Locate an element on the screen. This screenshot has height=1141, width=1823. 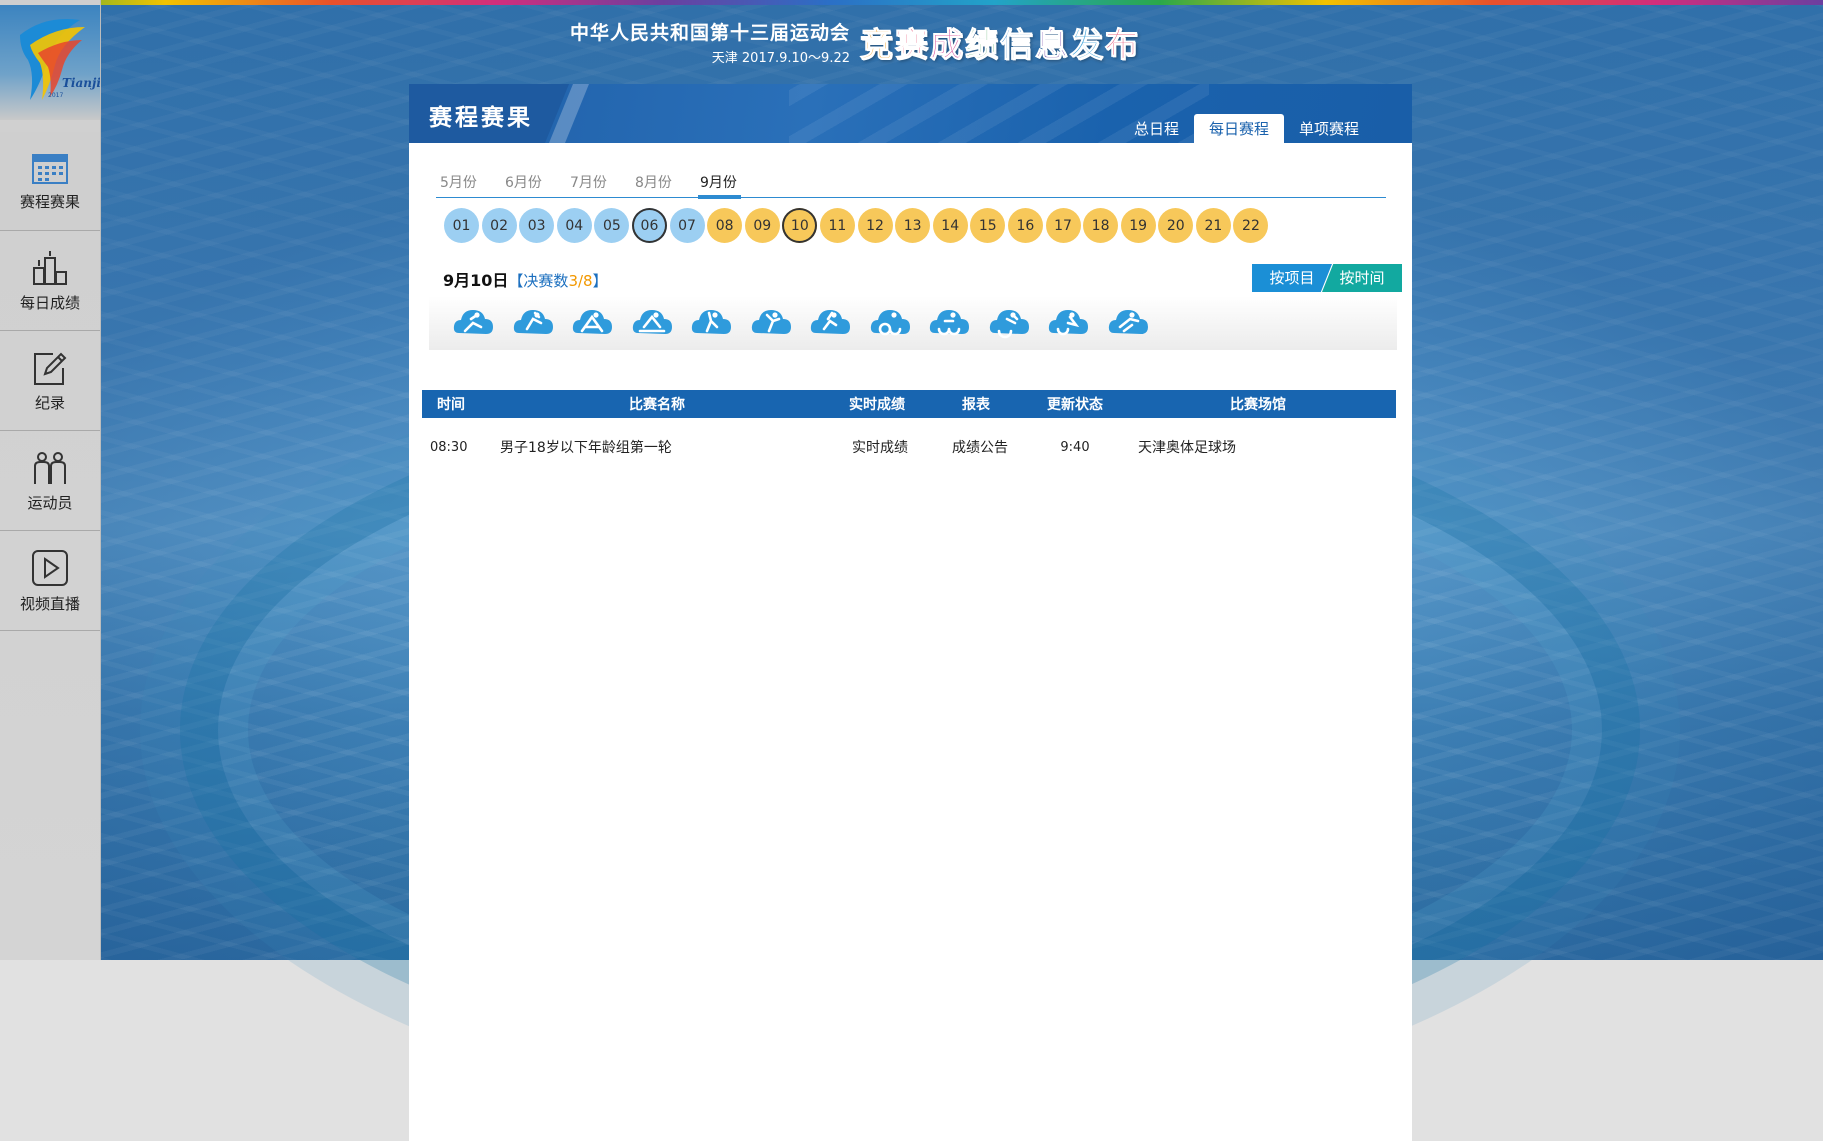
nav-label: 赛程赛果 is located at coordinates (49, 201).